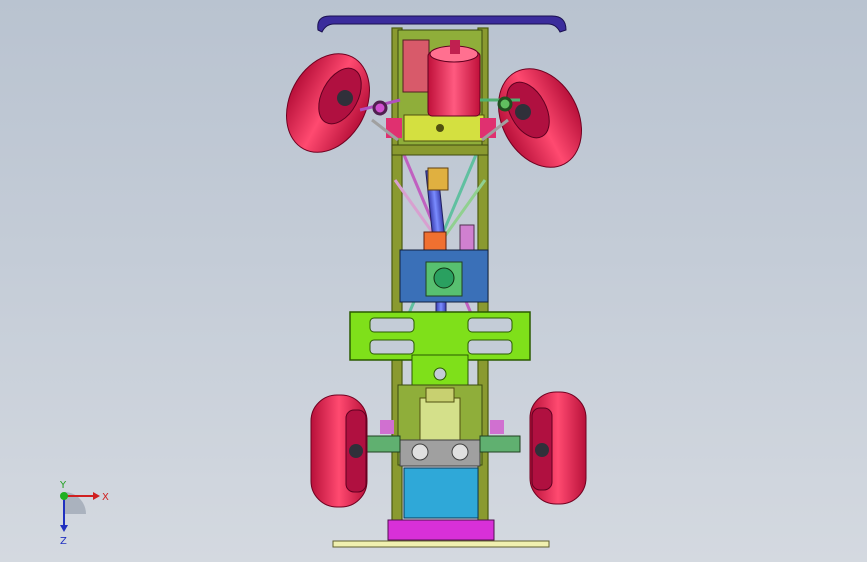 This screenshot has height=562, width=867. I want to click on chassis-plate, so click(440, 348).